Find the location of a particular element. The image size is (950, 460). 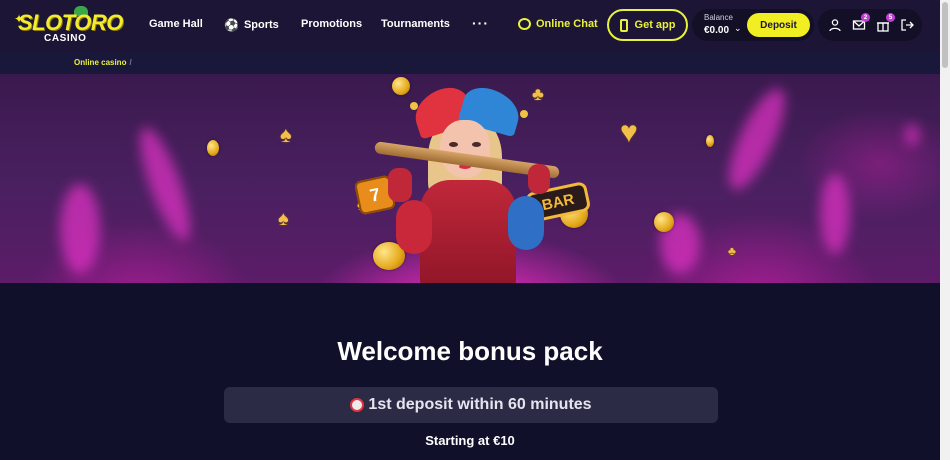

jester-character-illustration is located at coordinates (467, 181).